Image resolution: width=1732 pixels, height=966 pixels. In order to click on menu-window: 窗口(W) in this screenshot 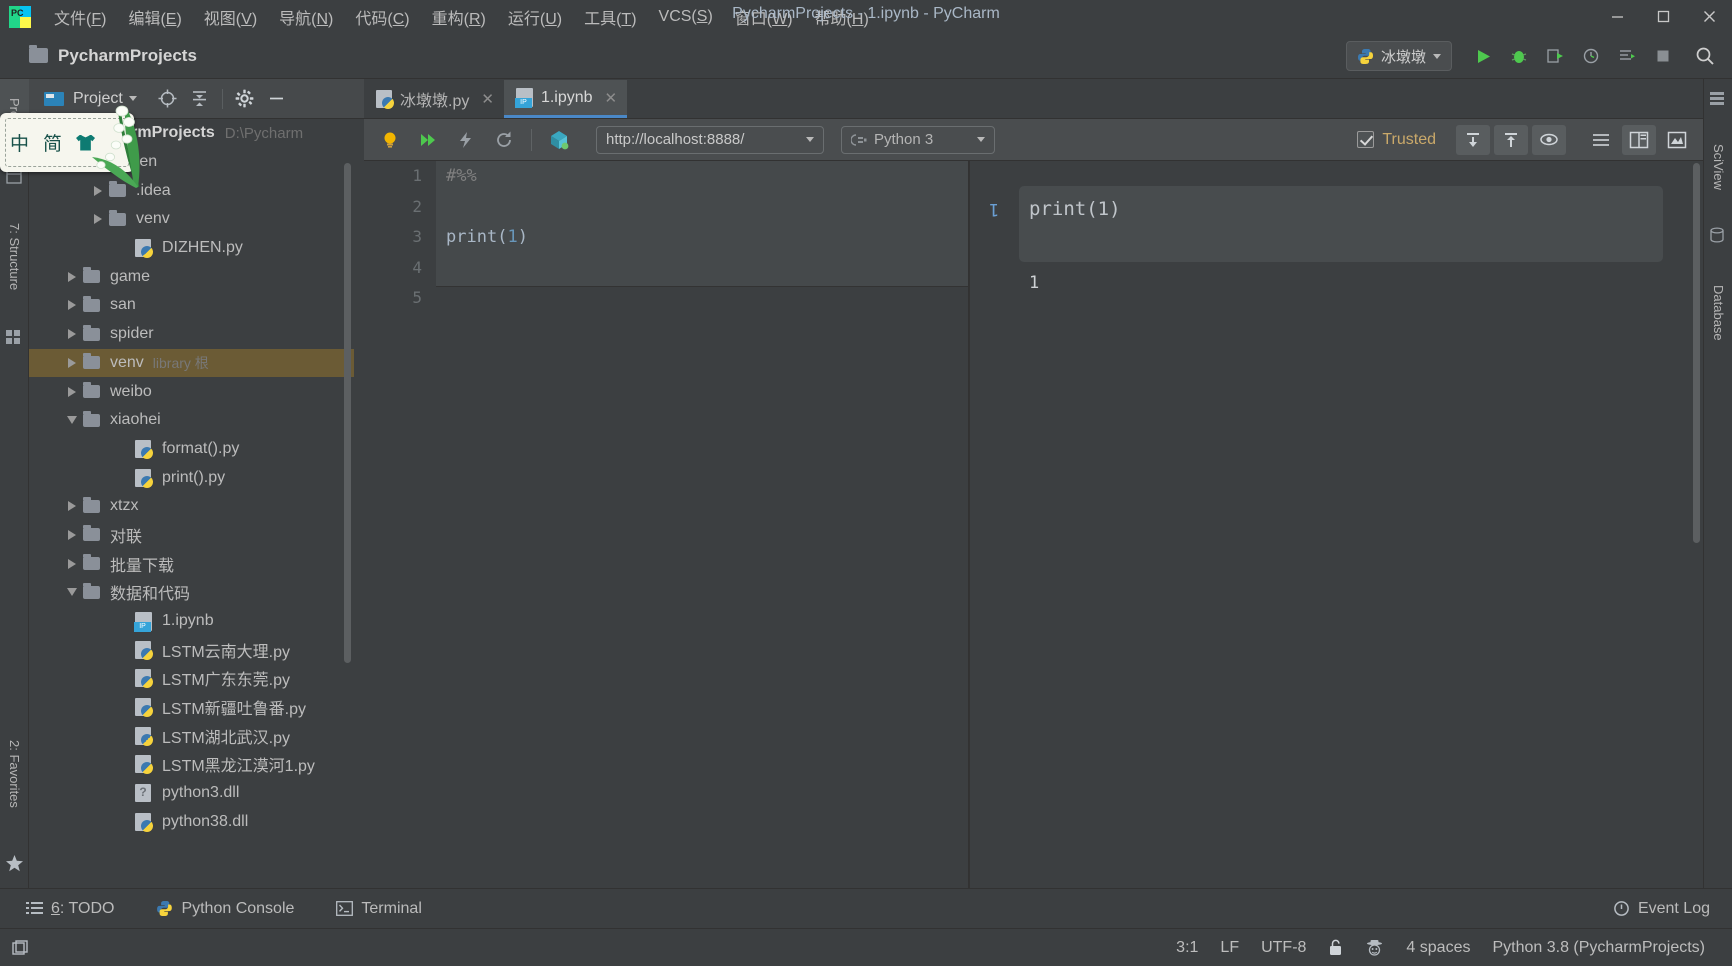, I will do `click(764, 17)`.